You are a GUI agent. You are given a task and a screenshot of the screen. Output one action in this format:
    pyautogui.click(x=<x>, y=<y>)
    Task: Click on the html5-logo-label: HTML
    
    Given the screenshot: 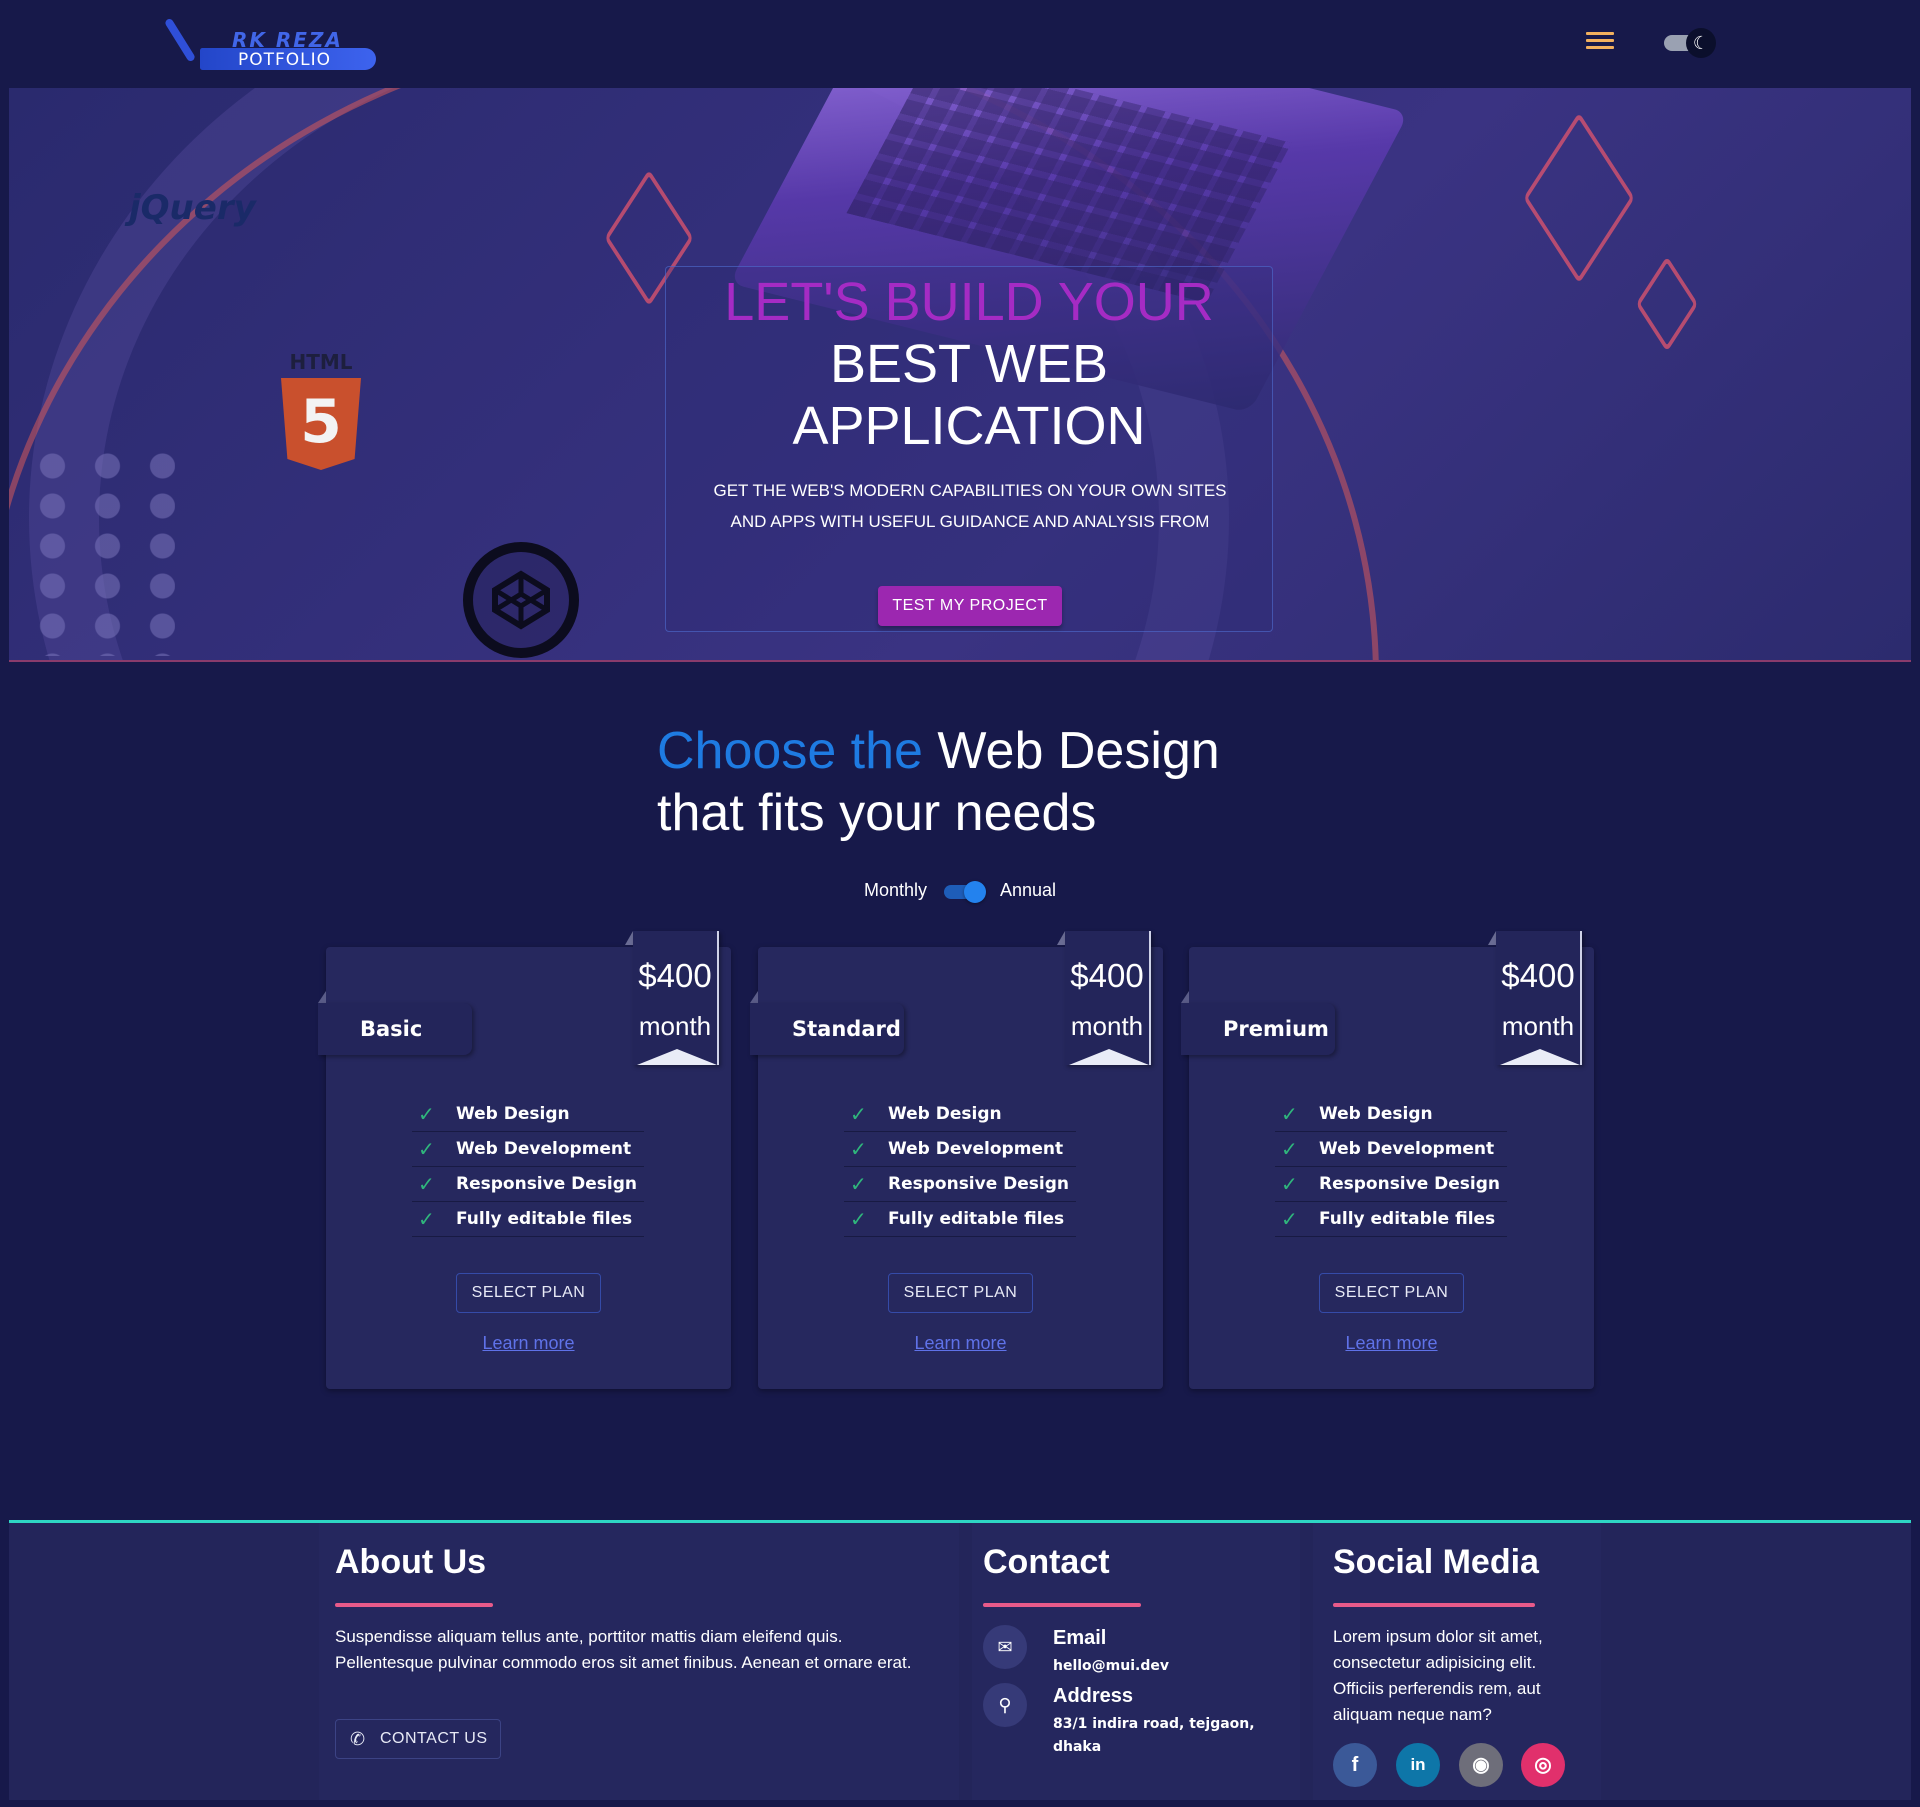 What is the action you would take?
    pyautogui.click(x=321, y=362)
    